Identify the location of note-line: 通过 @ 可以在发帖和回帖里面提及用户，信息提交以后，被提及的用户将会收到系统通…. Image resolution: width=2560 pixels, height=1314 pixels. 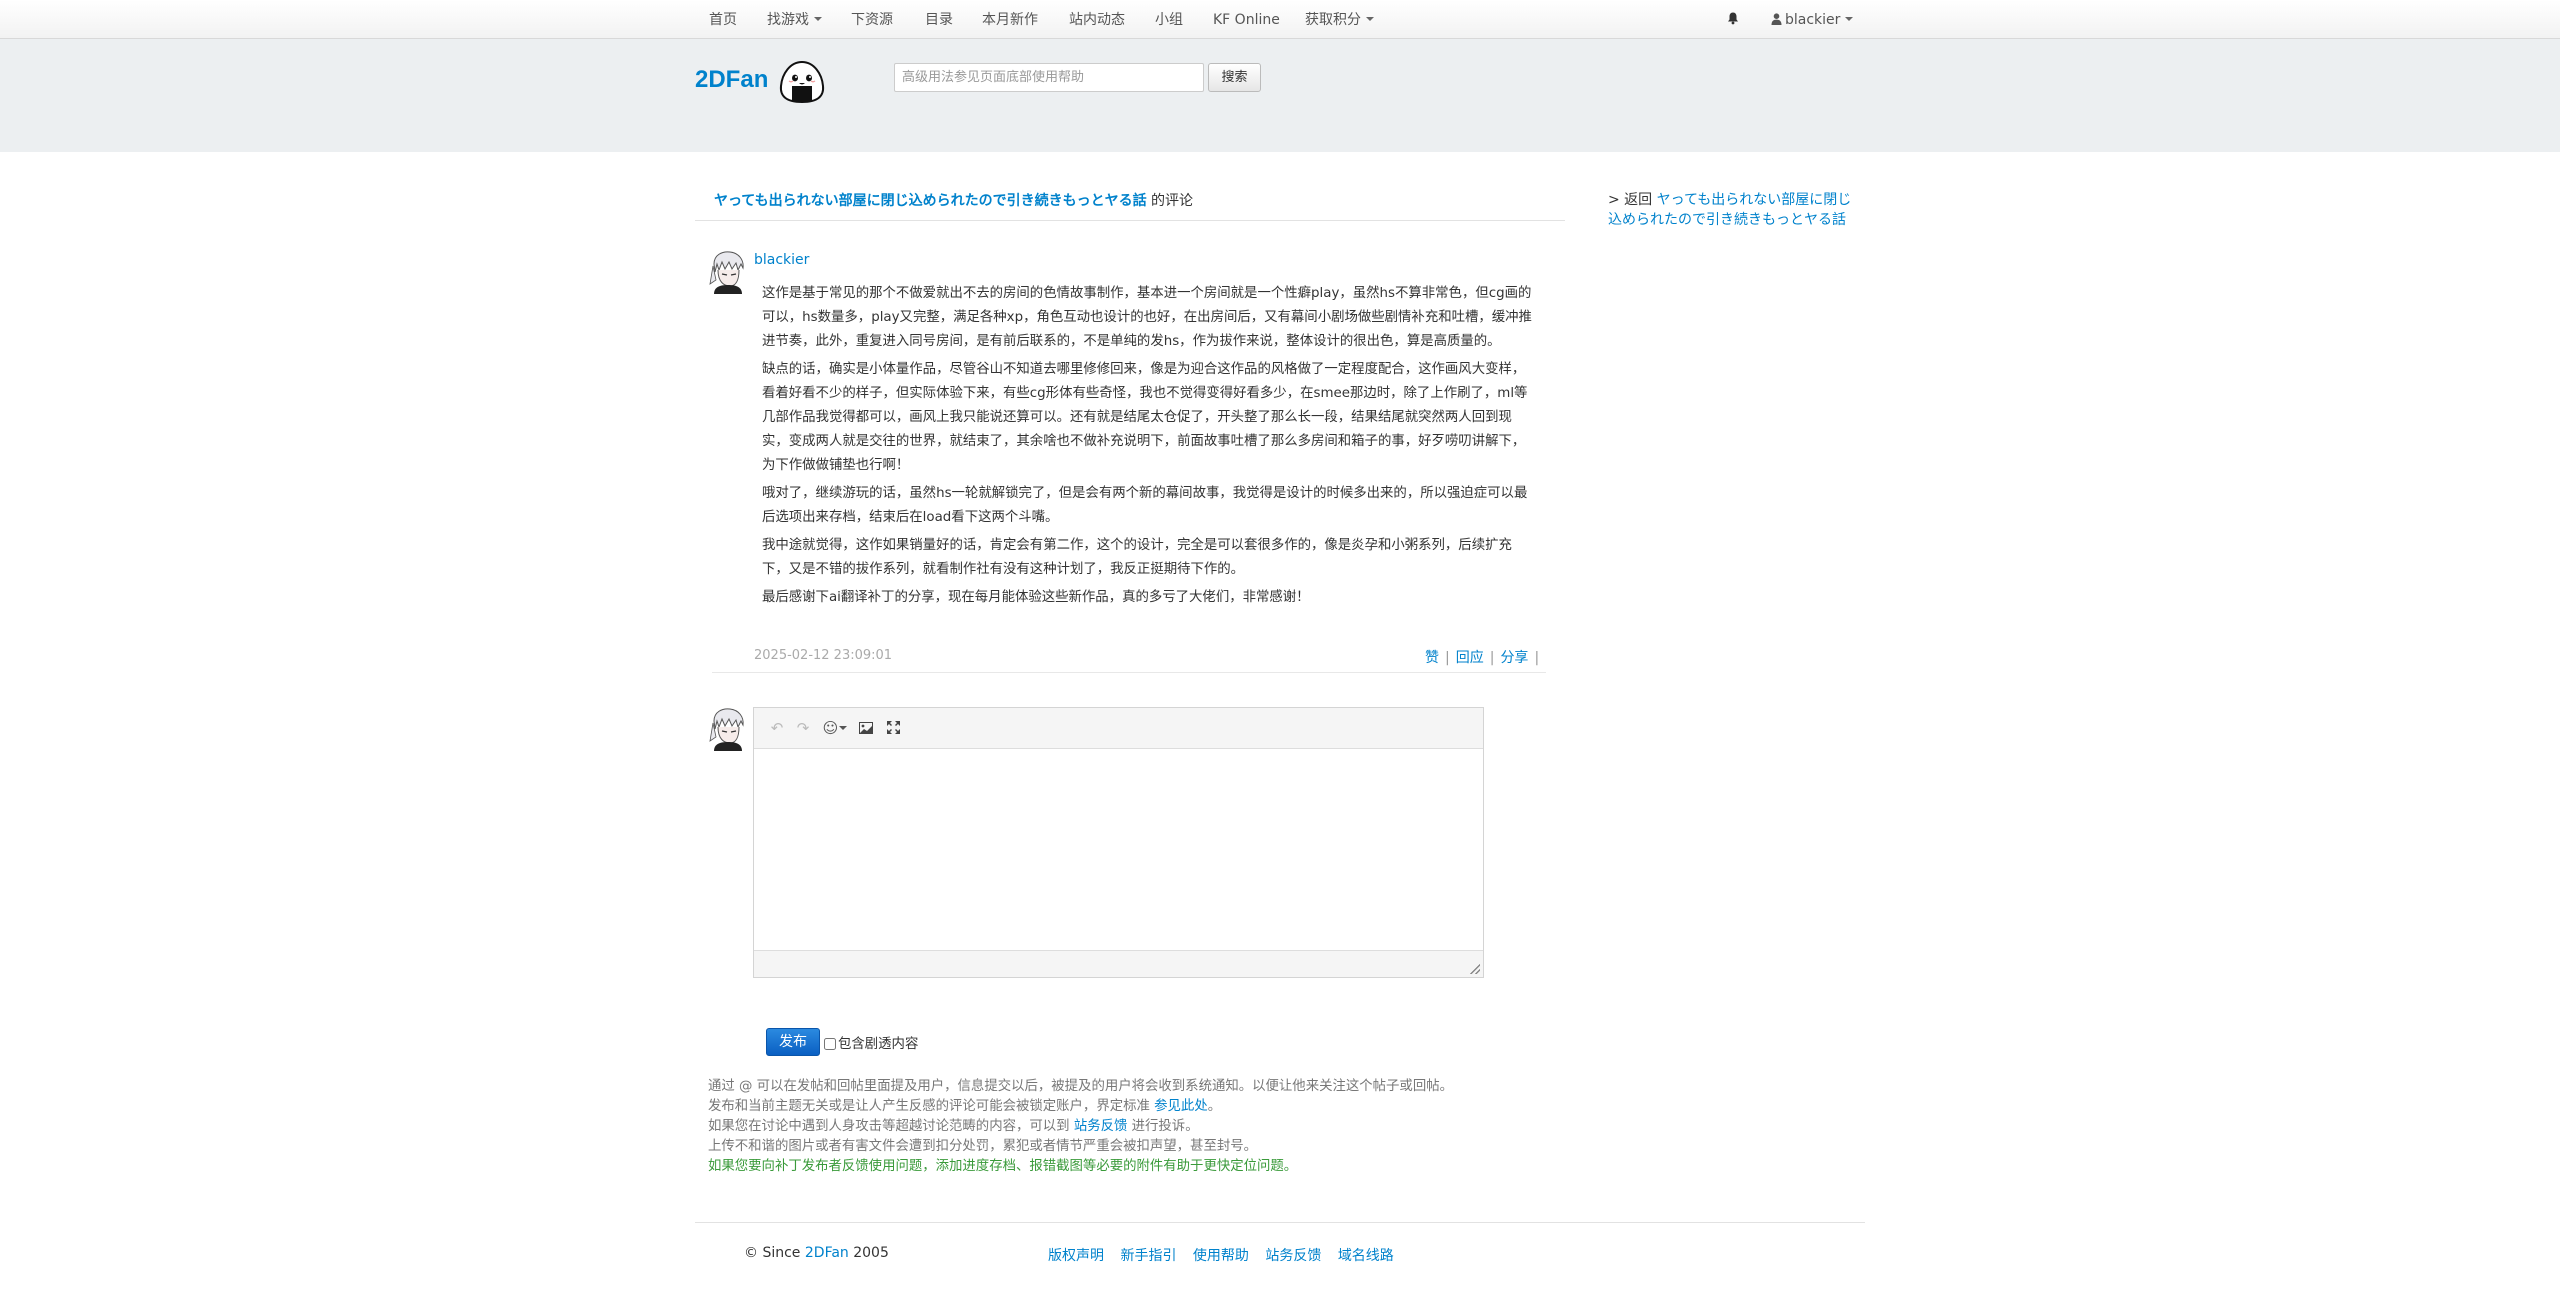
(1080, 1086).